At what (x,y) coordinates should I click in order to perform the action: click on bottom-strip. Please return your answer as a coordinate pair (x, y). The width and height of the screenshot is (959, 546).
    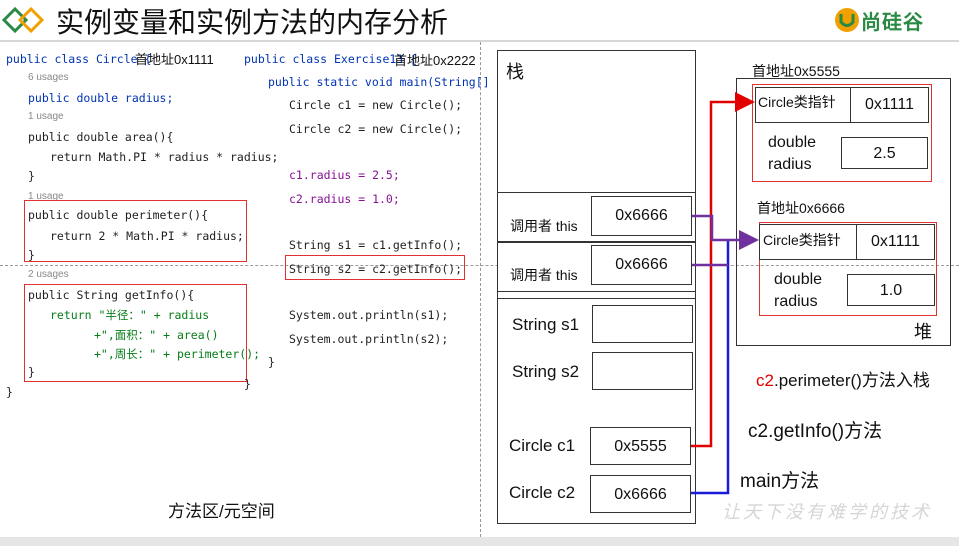
    Looking at the image, I should click on (479, 541).